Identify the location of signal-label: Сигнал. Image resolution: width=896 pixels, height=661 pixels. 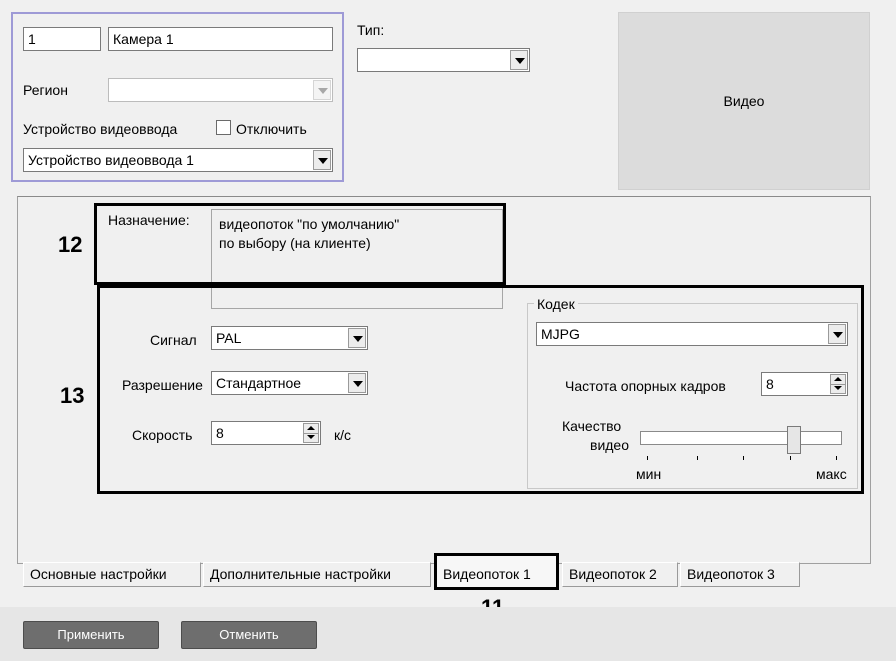
(173, 340).